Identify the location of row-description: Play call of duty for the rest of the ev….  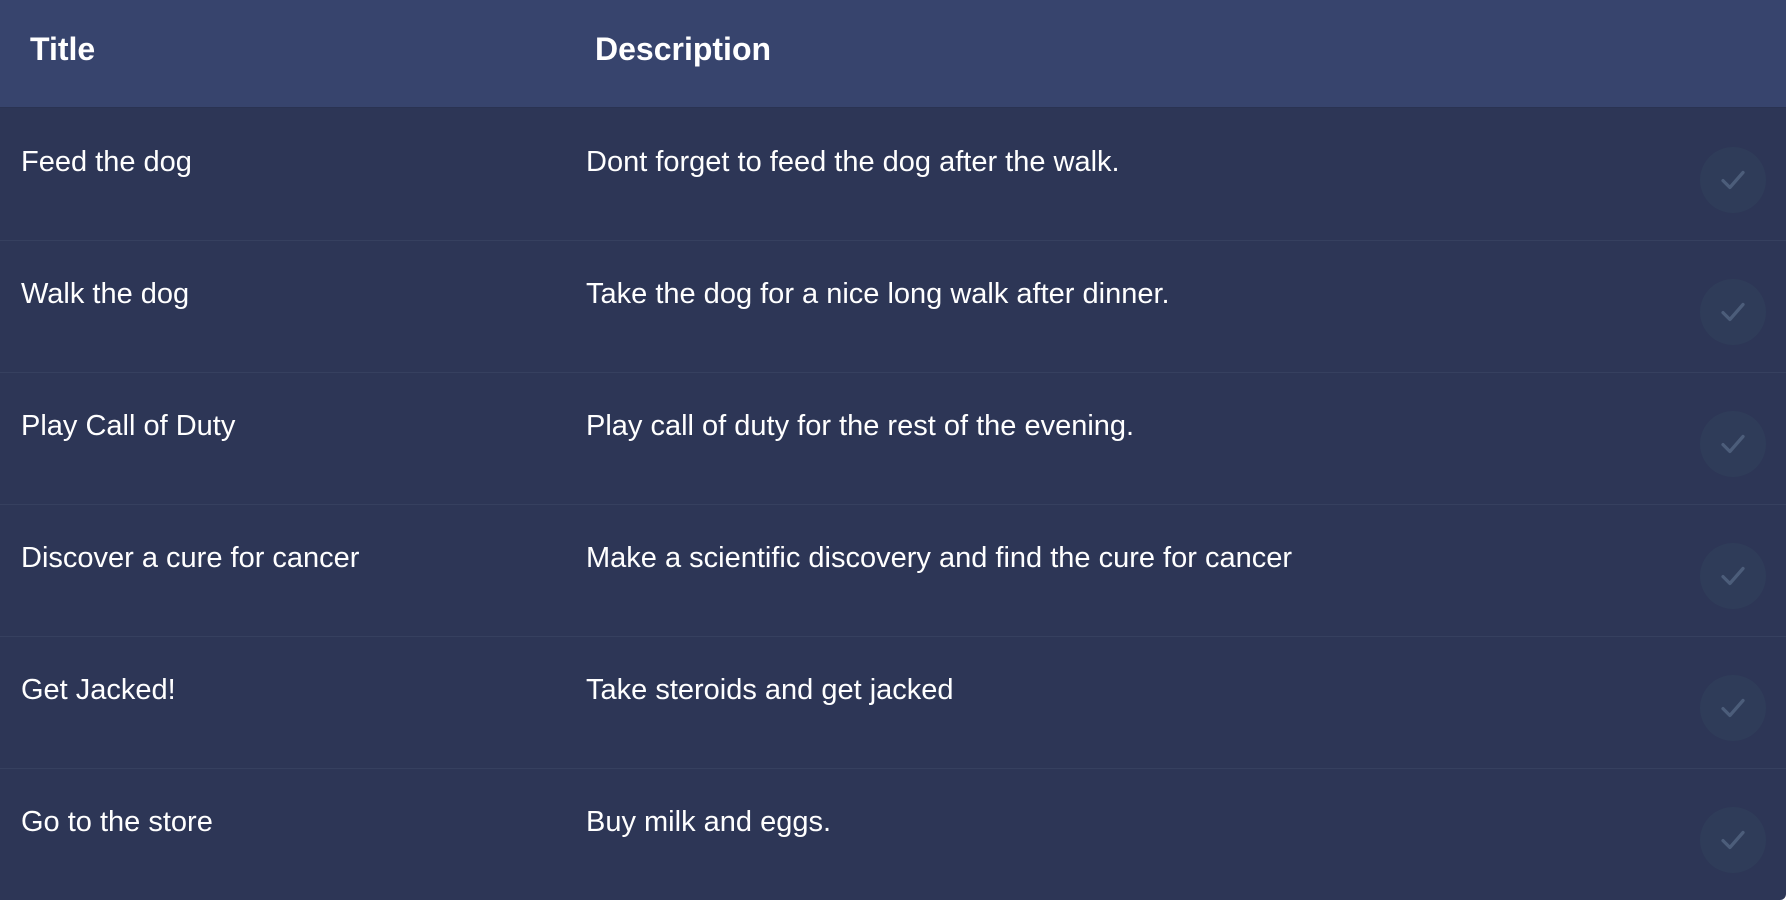
(860, 426).